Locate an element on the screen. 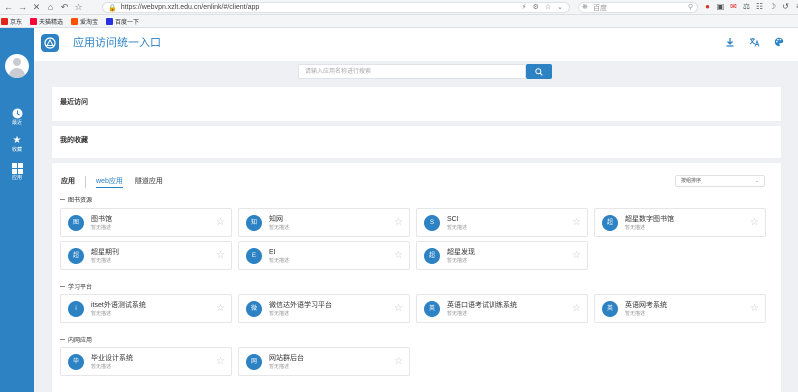 The width and height of the screenshot is (798, 392). avatar-body is located at coordinates (17, 73).